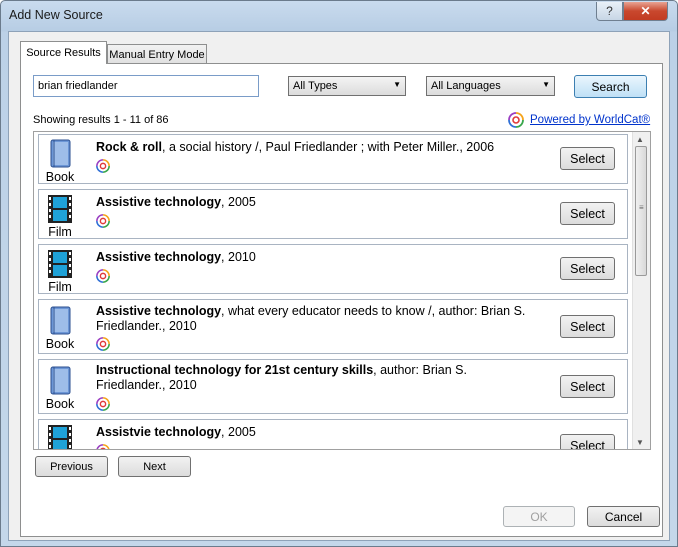 This screenshot has width=678, height=547. What do you see at coordinates (316, 432) in the screenshot?
I see `result-description: Assistvie technology, 2005` at bounding box center [316, 432].